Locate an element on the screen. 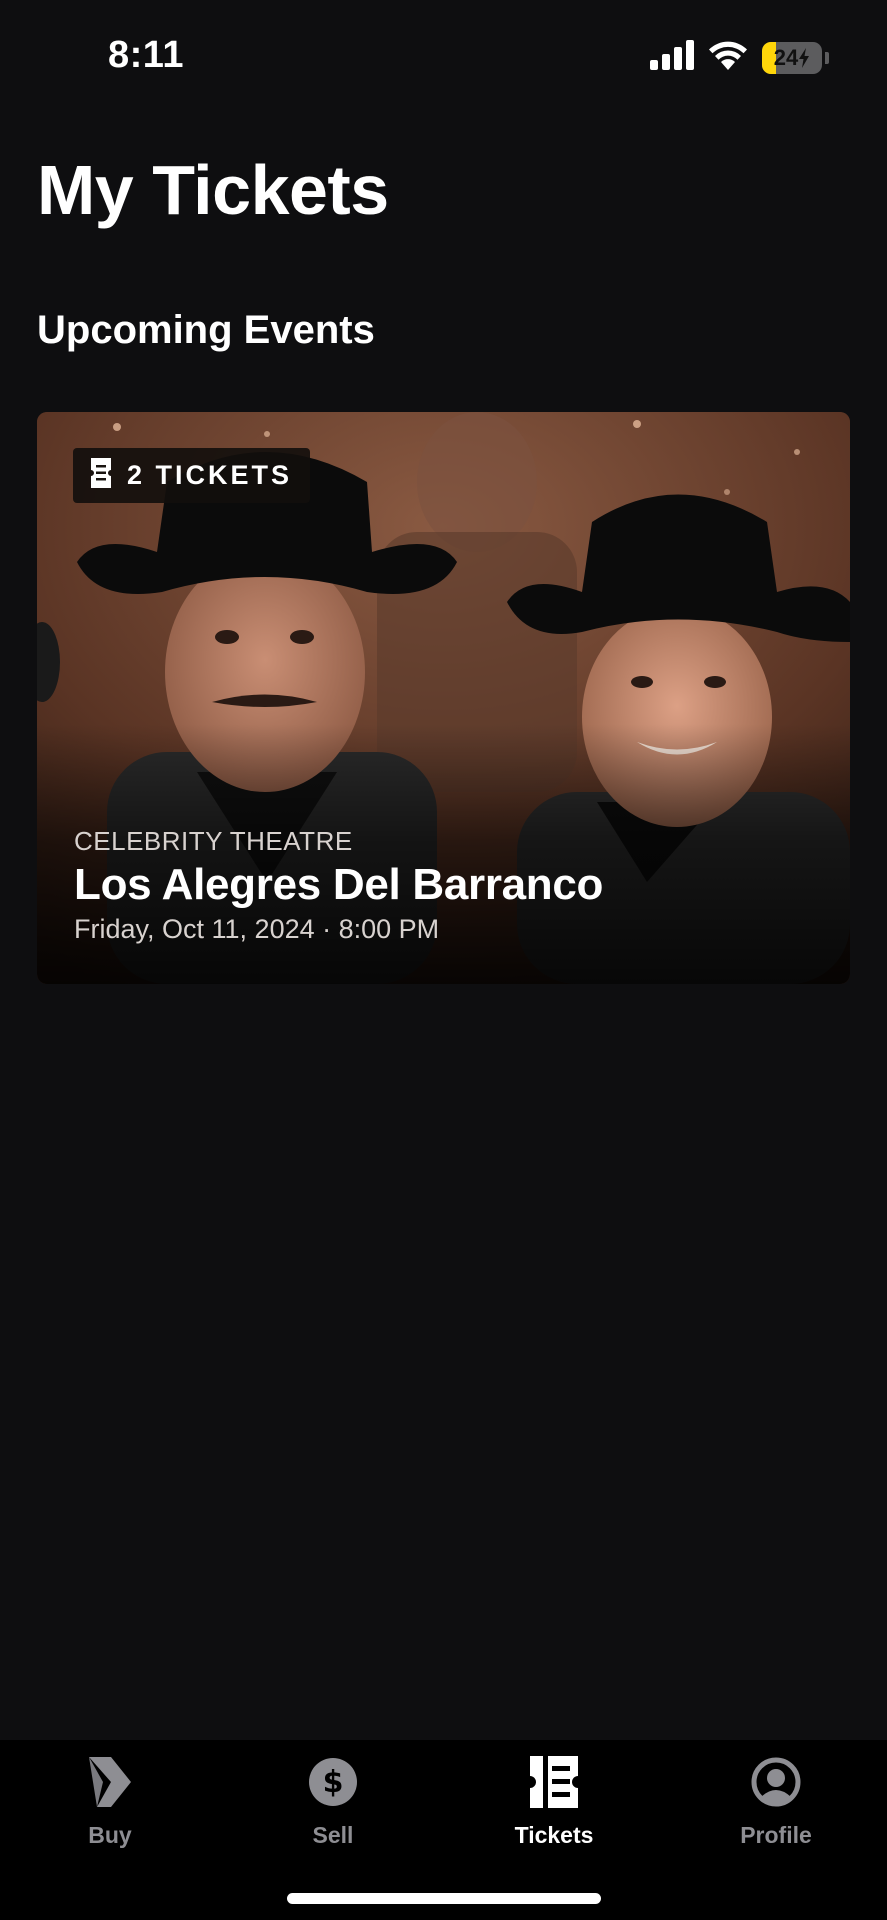 This screenshot has height=1920, width=887. status-icons: 24 is located at coordinates (739, 57).